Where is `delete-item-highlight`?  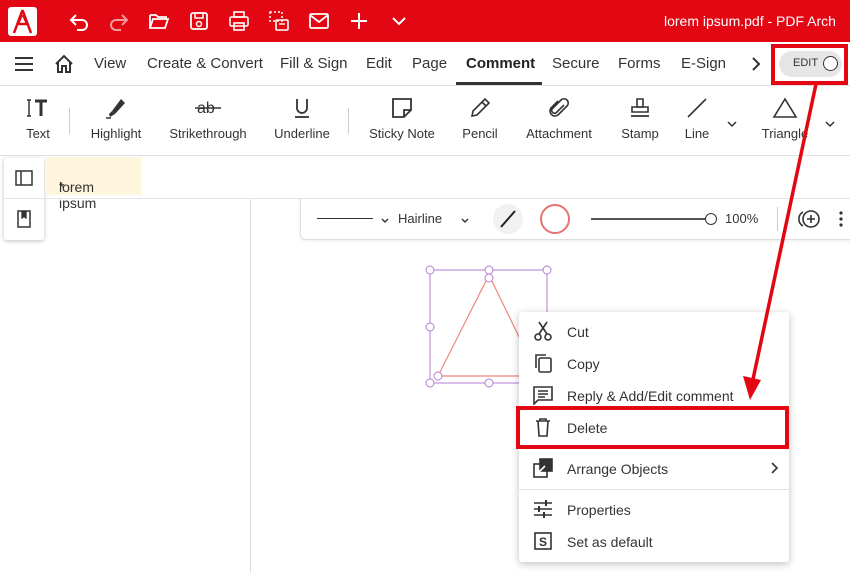
delete-item-highlight is located at coordinates (652, 427).